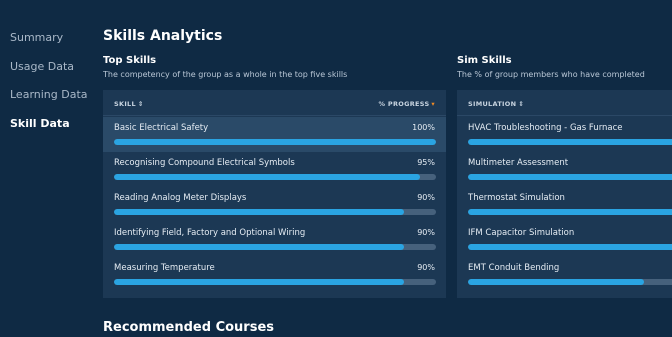 The width and height of the screenshot is (672, 337). I want to click on sort-desc-icon: ▾, so click(433, 104).